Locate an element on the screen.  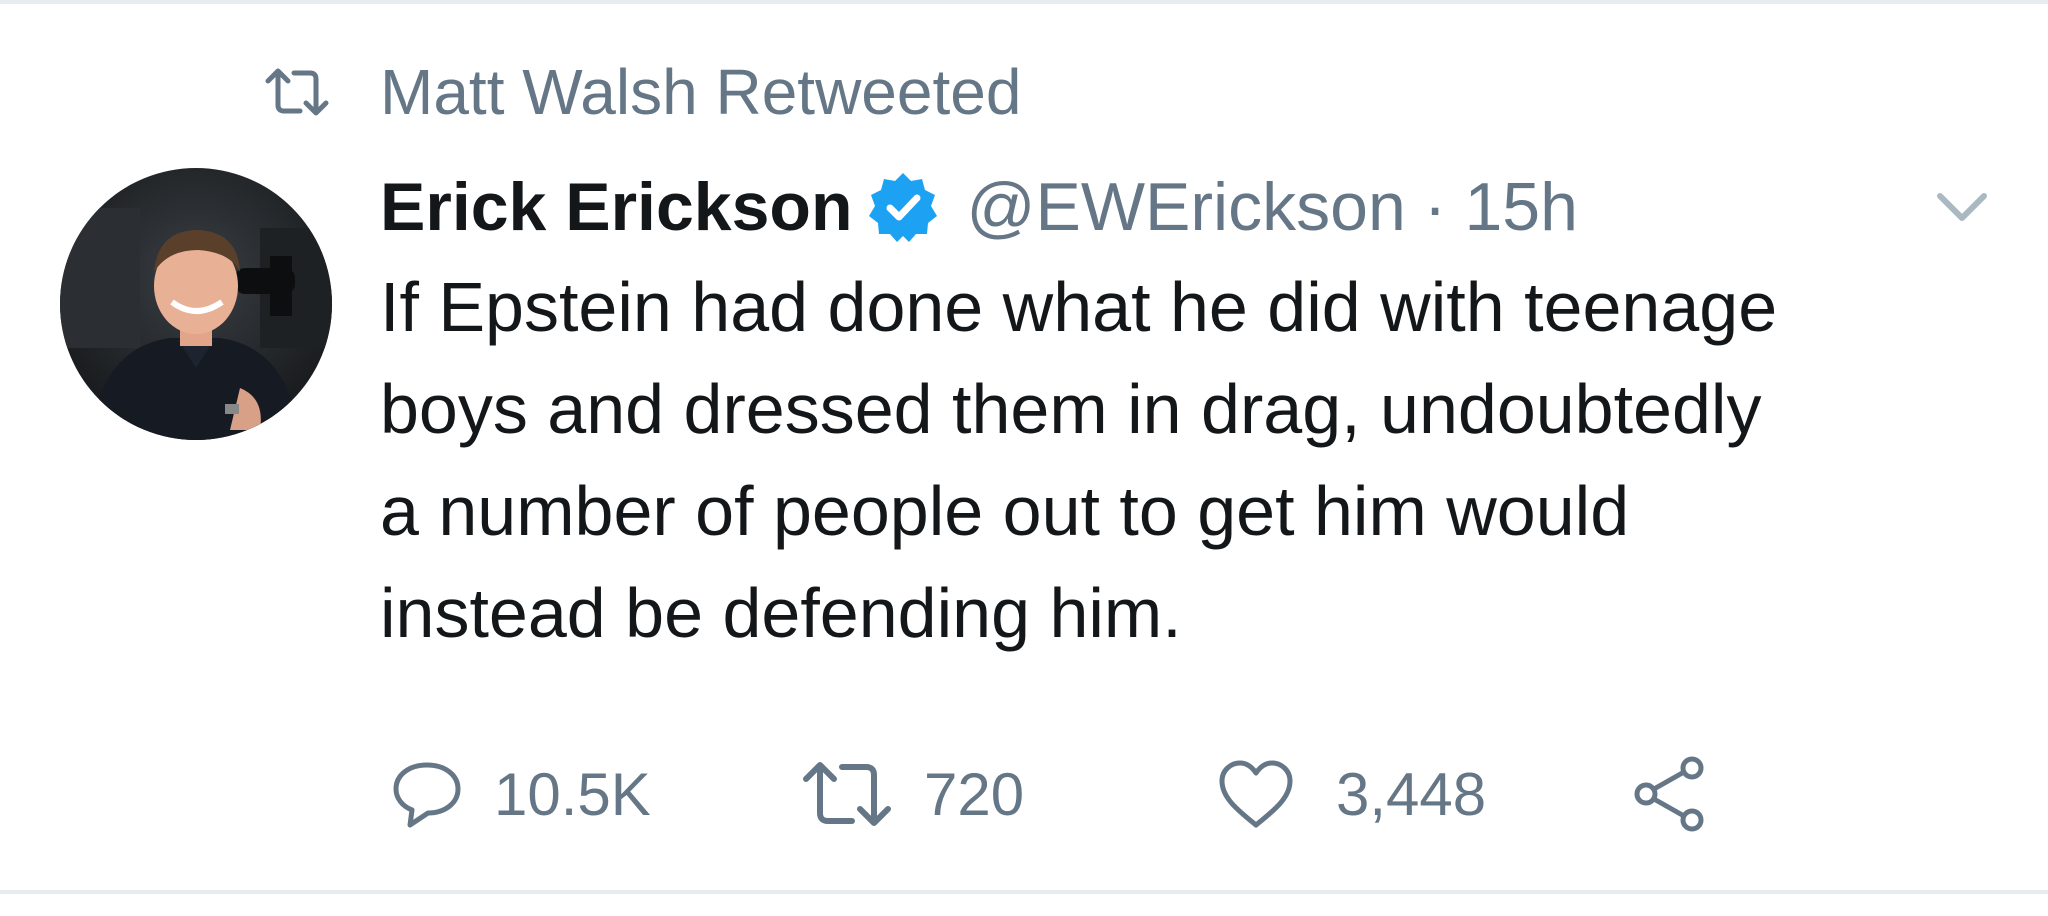
retweet-context: Matt Walsh Retweeted is located at coordinates (642, 92).